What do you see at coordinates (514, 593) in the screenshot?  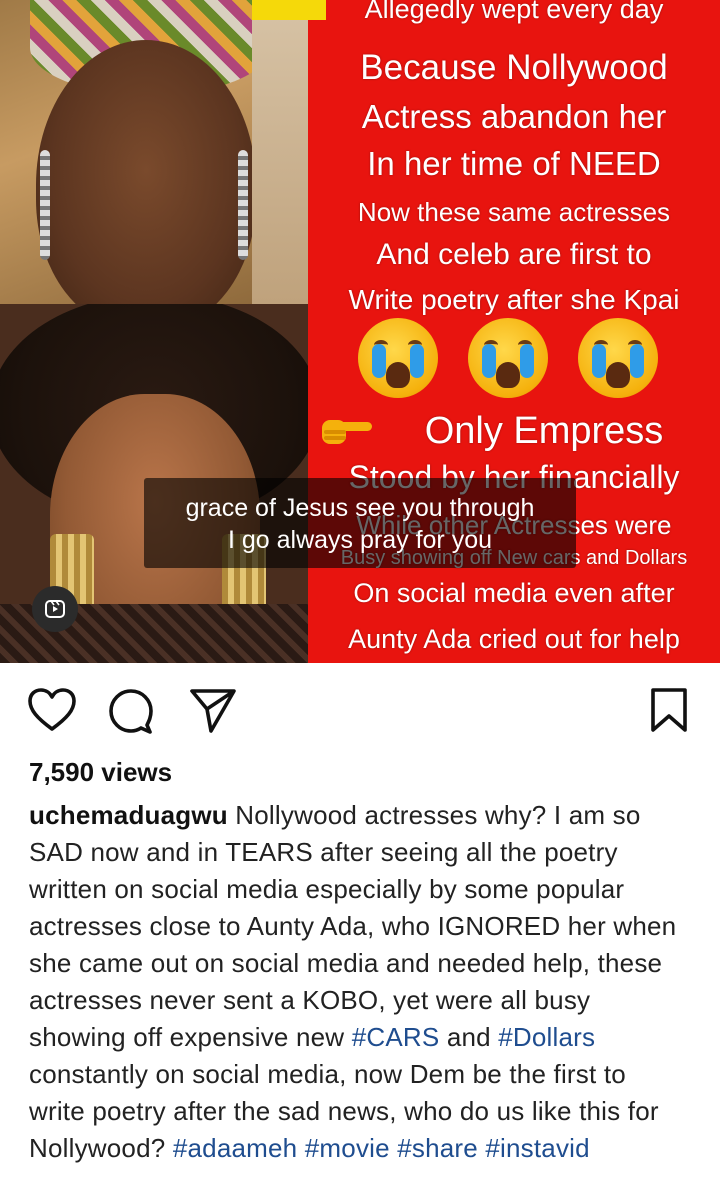 I see `overlay-line: On social media even after` at bounding box center [514, 593].